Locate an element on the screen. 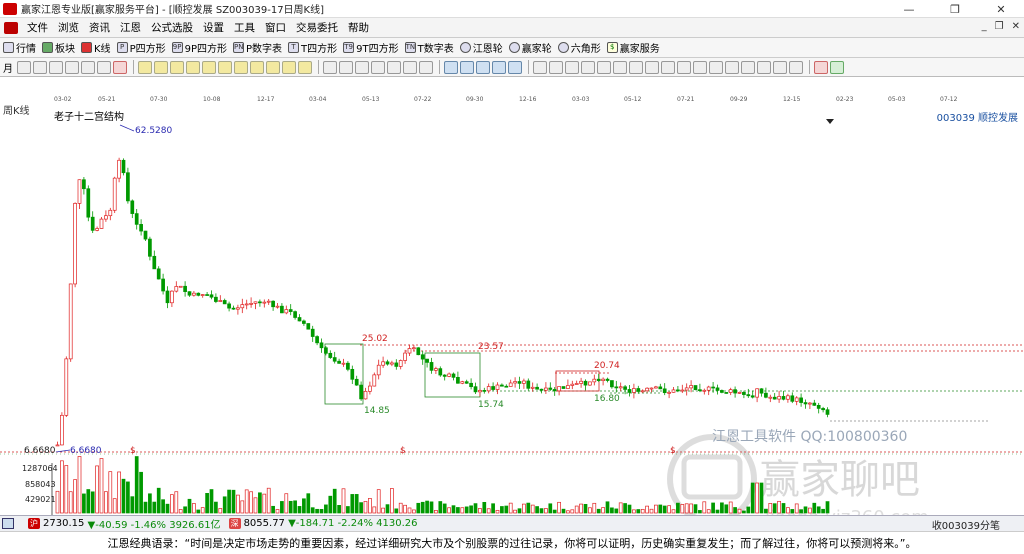 The height and width of the screenshot is (554, 1024). box-label-low: 14.85 is located at coordinates (377, 411).